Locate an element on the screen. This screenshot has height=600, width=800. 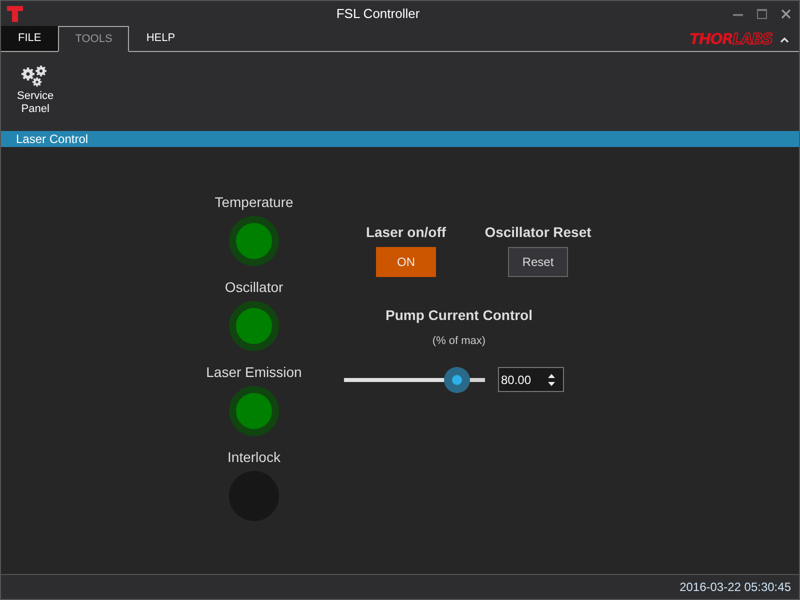
section-header: Laser Control is located at coordinates (400, 139).